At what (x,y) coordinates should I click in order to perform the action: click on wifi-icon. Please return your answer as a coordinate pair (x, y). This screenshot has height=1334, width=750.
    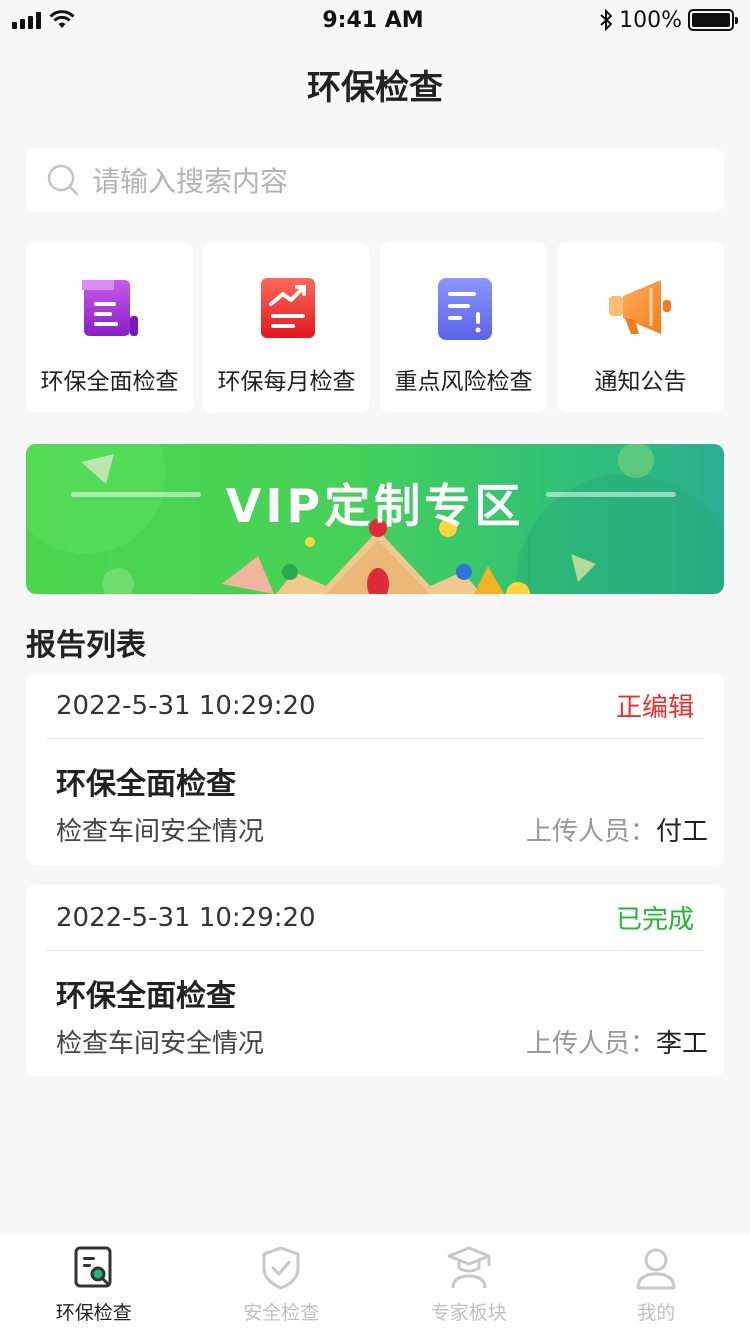
    Looking at the image, I should click on (62, 19).